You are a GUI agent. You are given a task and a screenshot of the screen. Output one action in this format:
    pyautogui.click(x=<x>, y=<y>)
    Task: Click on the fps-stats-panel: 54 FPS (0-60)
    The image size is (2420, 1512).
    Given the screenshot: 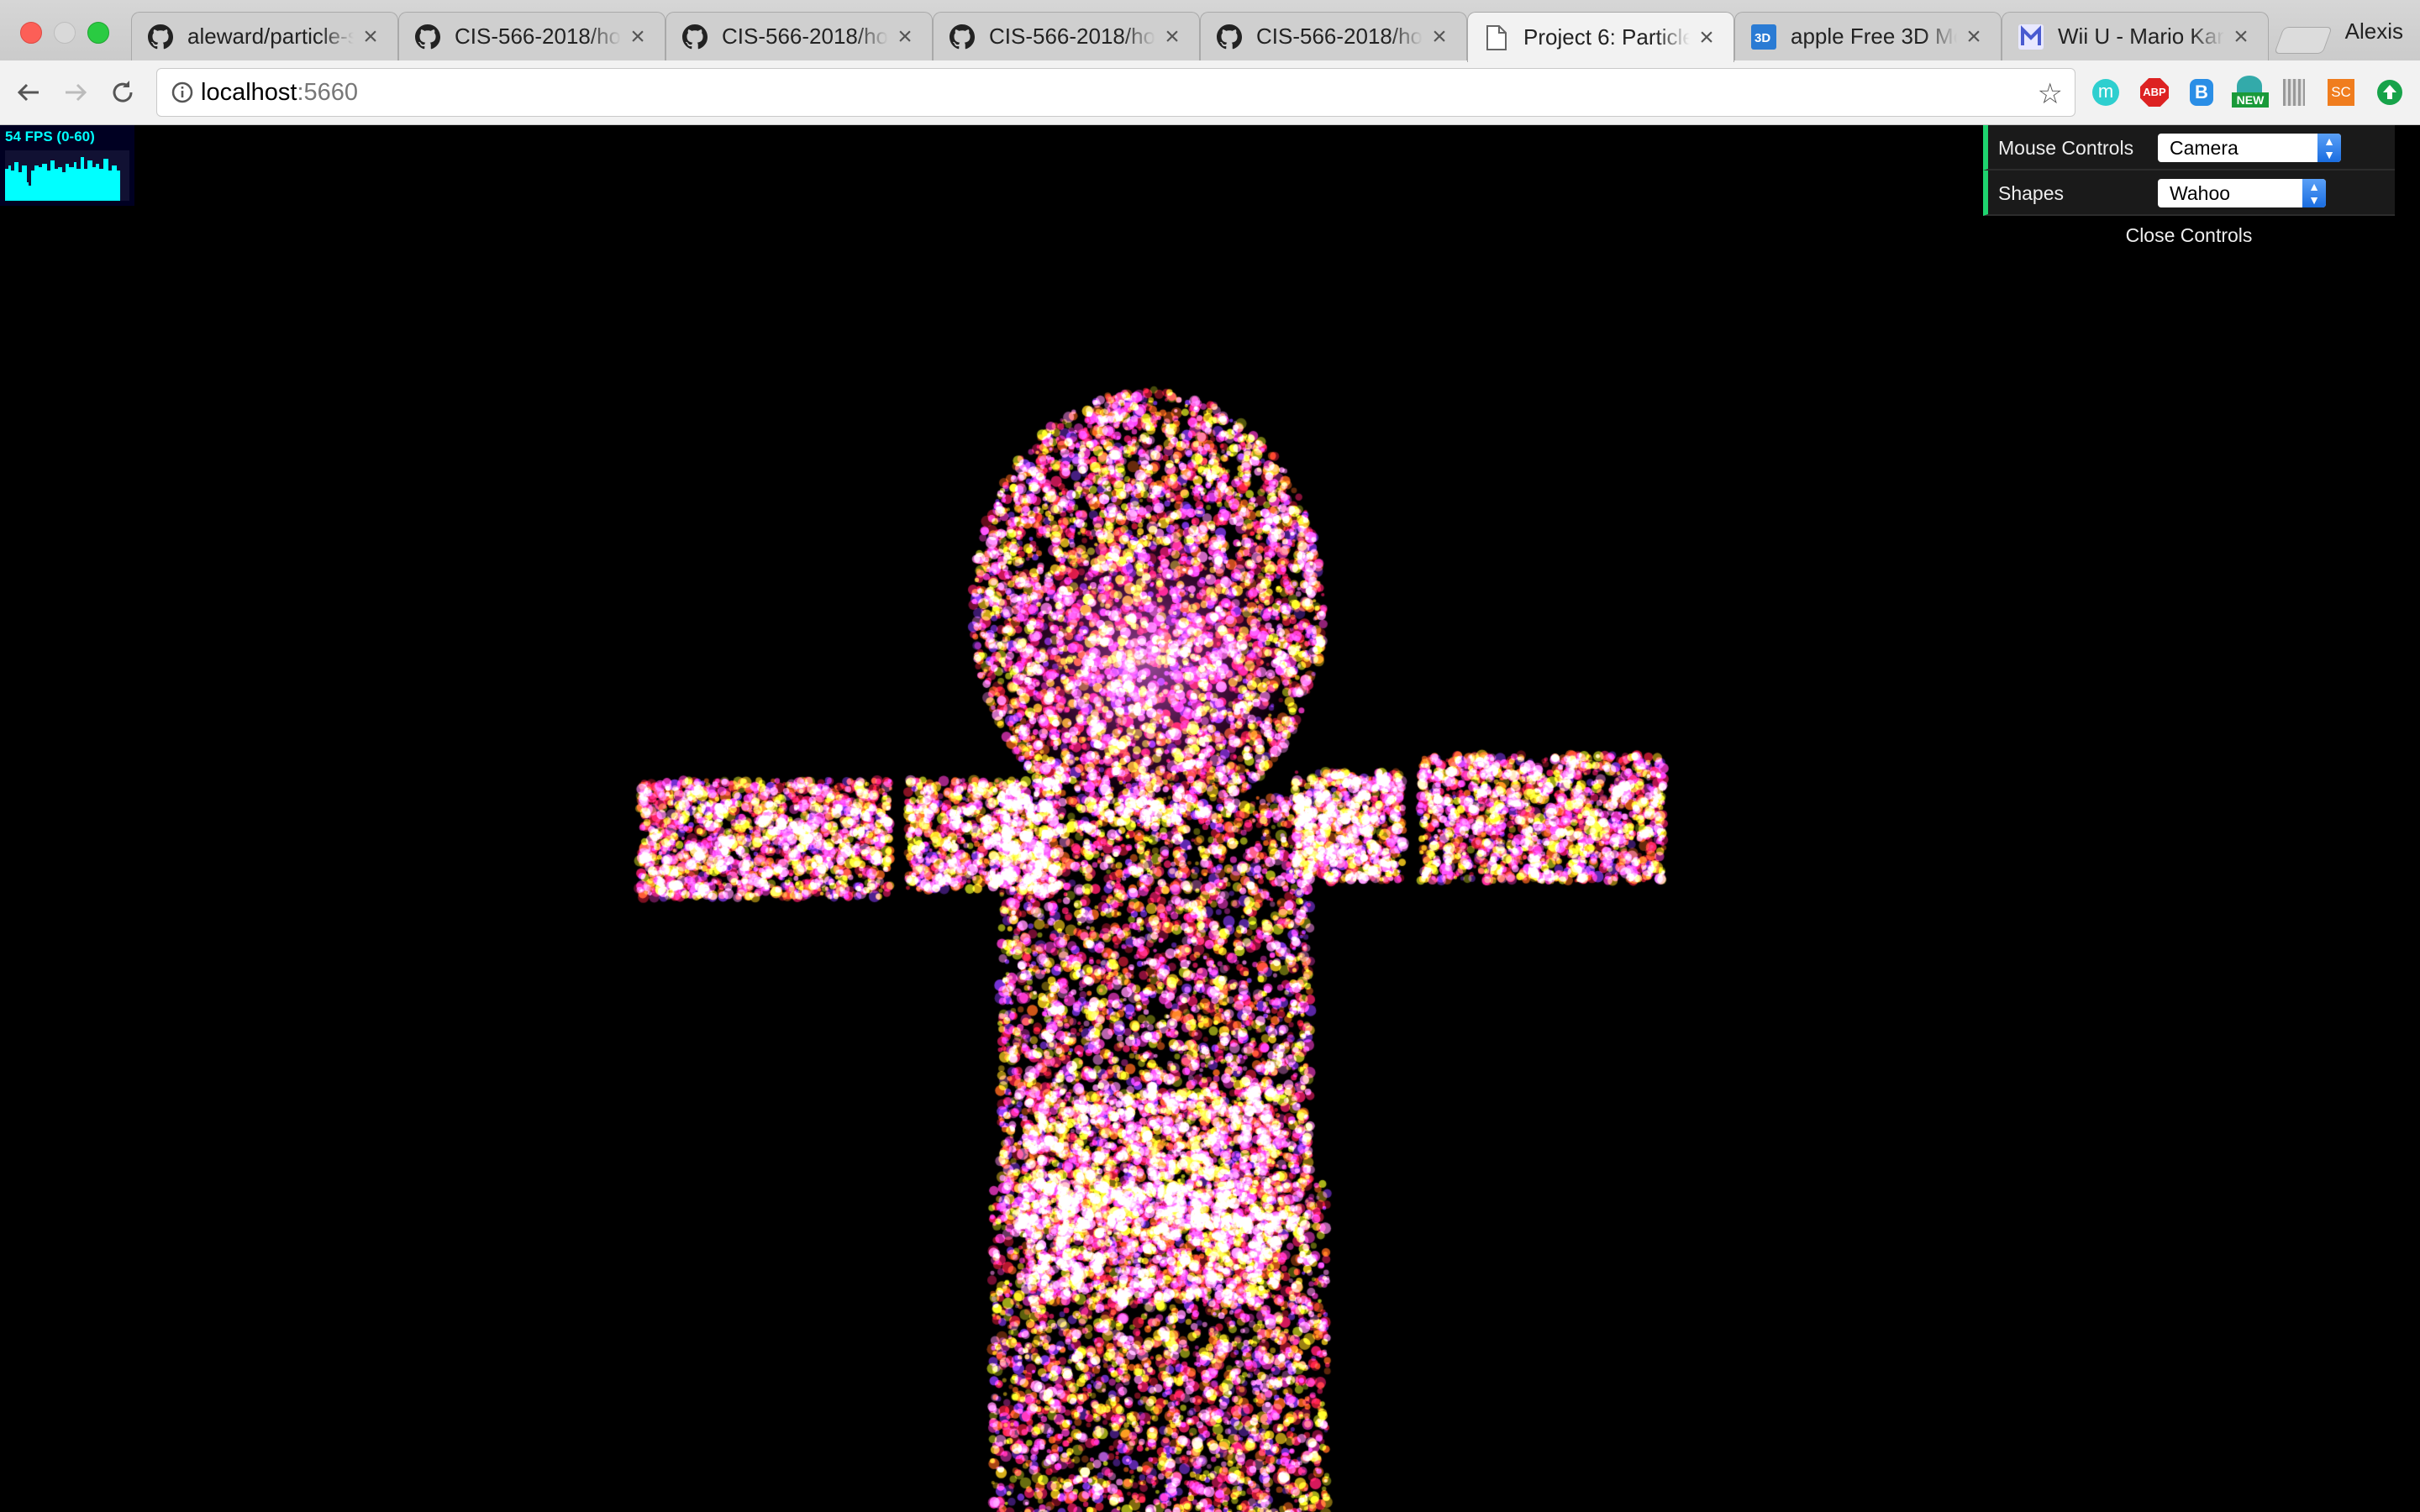 What is the action you would take?
    pyautogui.click(x=67, y=165)
    